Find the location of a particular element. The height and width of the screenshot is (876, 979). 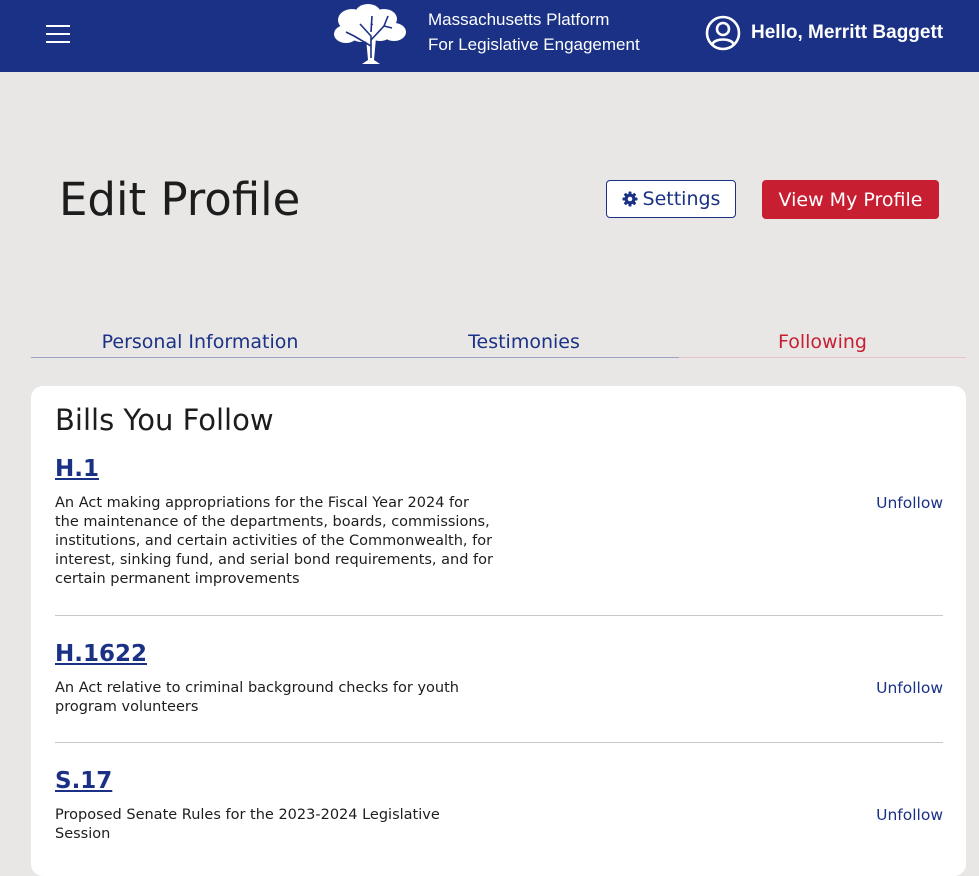

tab-label: Personal Information is located at coordinates (200, 342).